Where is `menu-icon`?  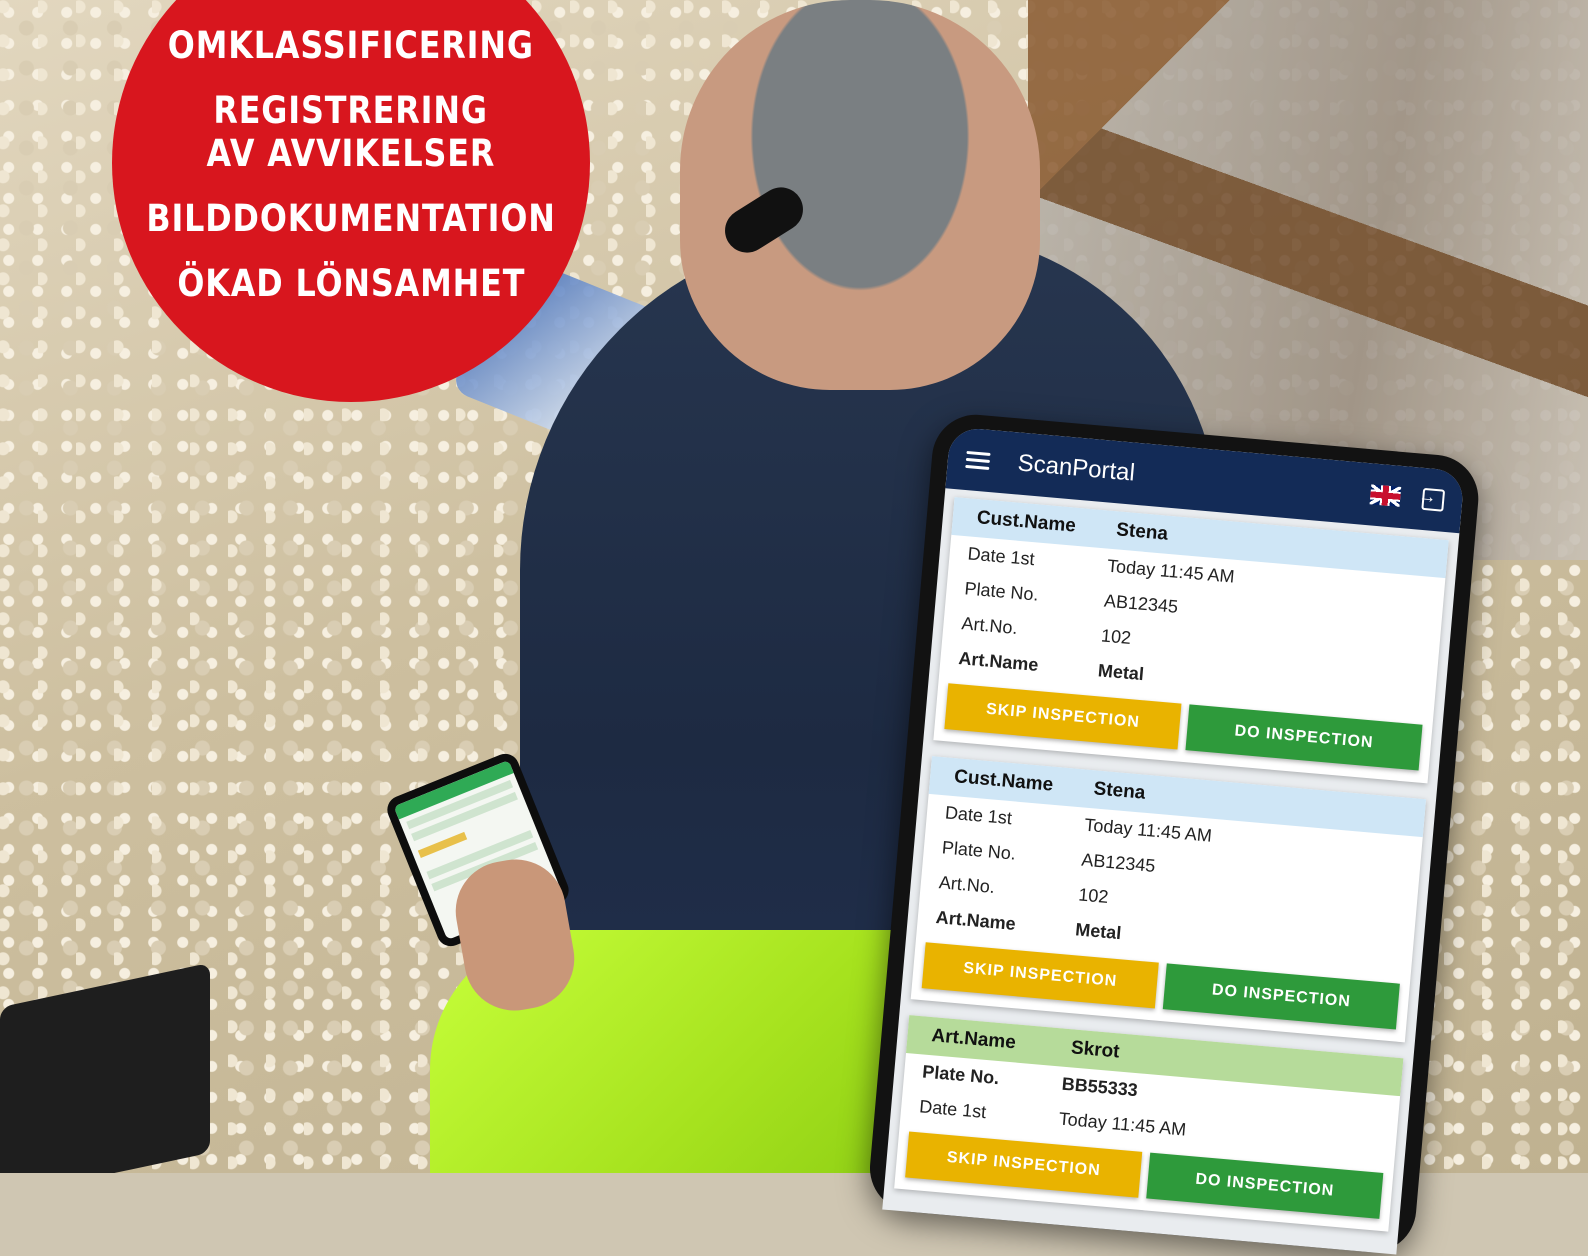 menu-icon is located at coordinates (978, 460).